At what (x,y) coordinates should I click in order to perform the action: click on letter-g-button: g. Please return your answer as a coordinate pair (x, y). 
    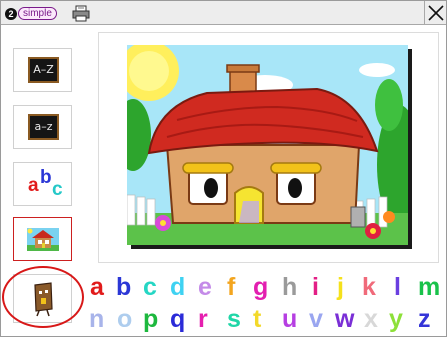
    Looking at the image, I should click on (260, 287).